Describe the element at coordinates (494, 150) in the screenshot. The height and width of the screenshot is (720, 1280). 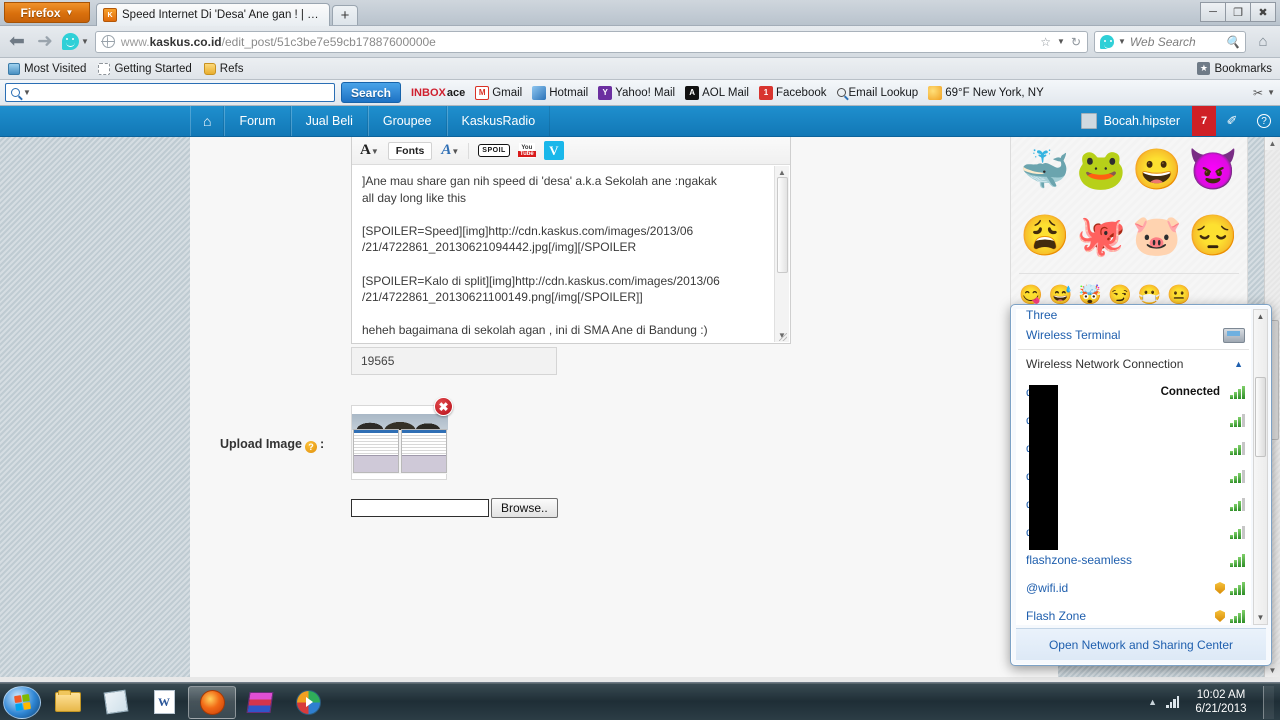
I see `spoiler-button: SPOIL` at that location.